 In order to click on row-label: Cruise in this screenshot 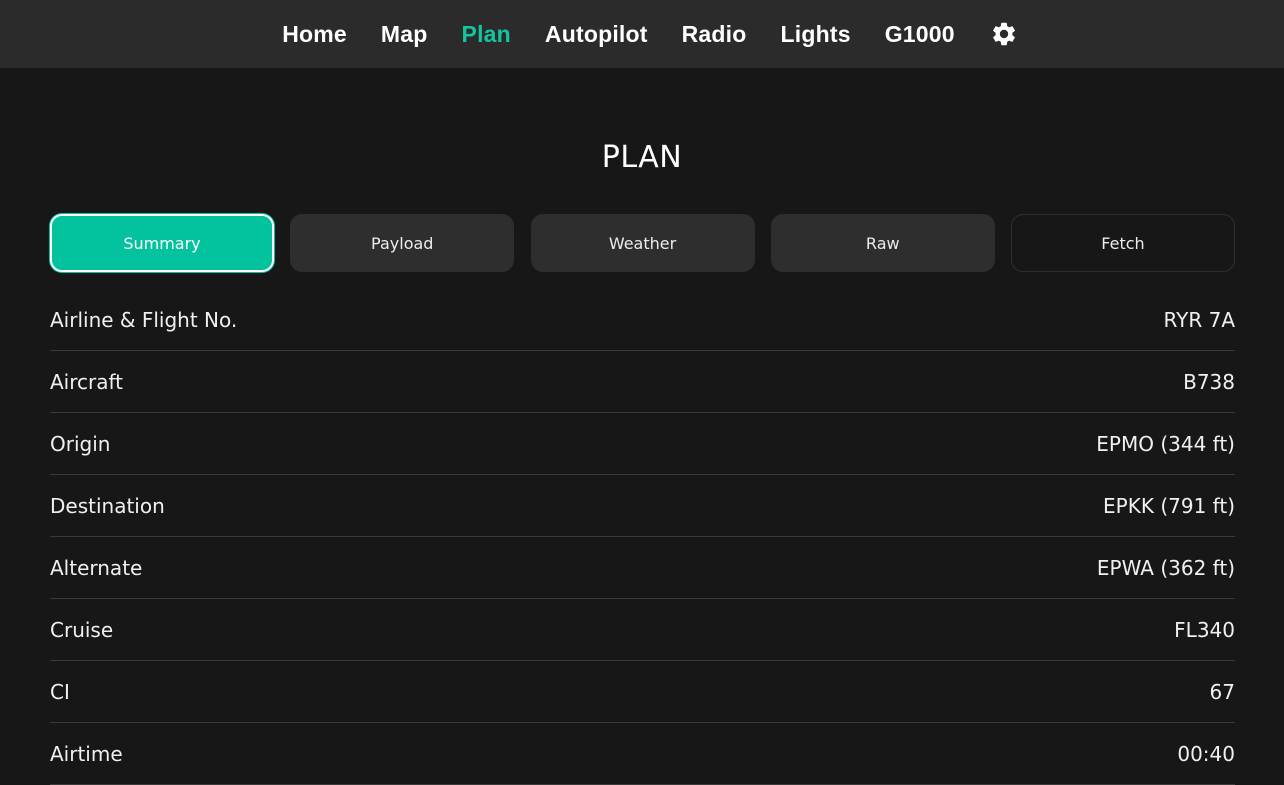, I will do `click(82, 629)`.